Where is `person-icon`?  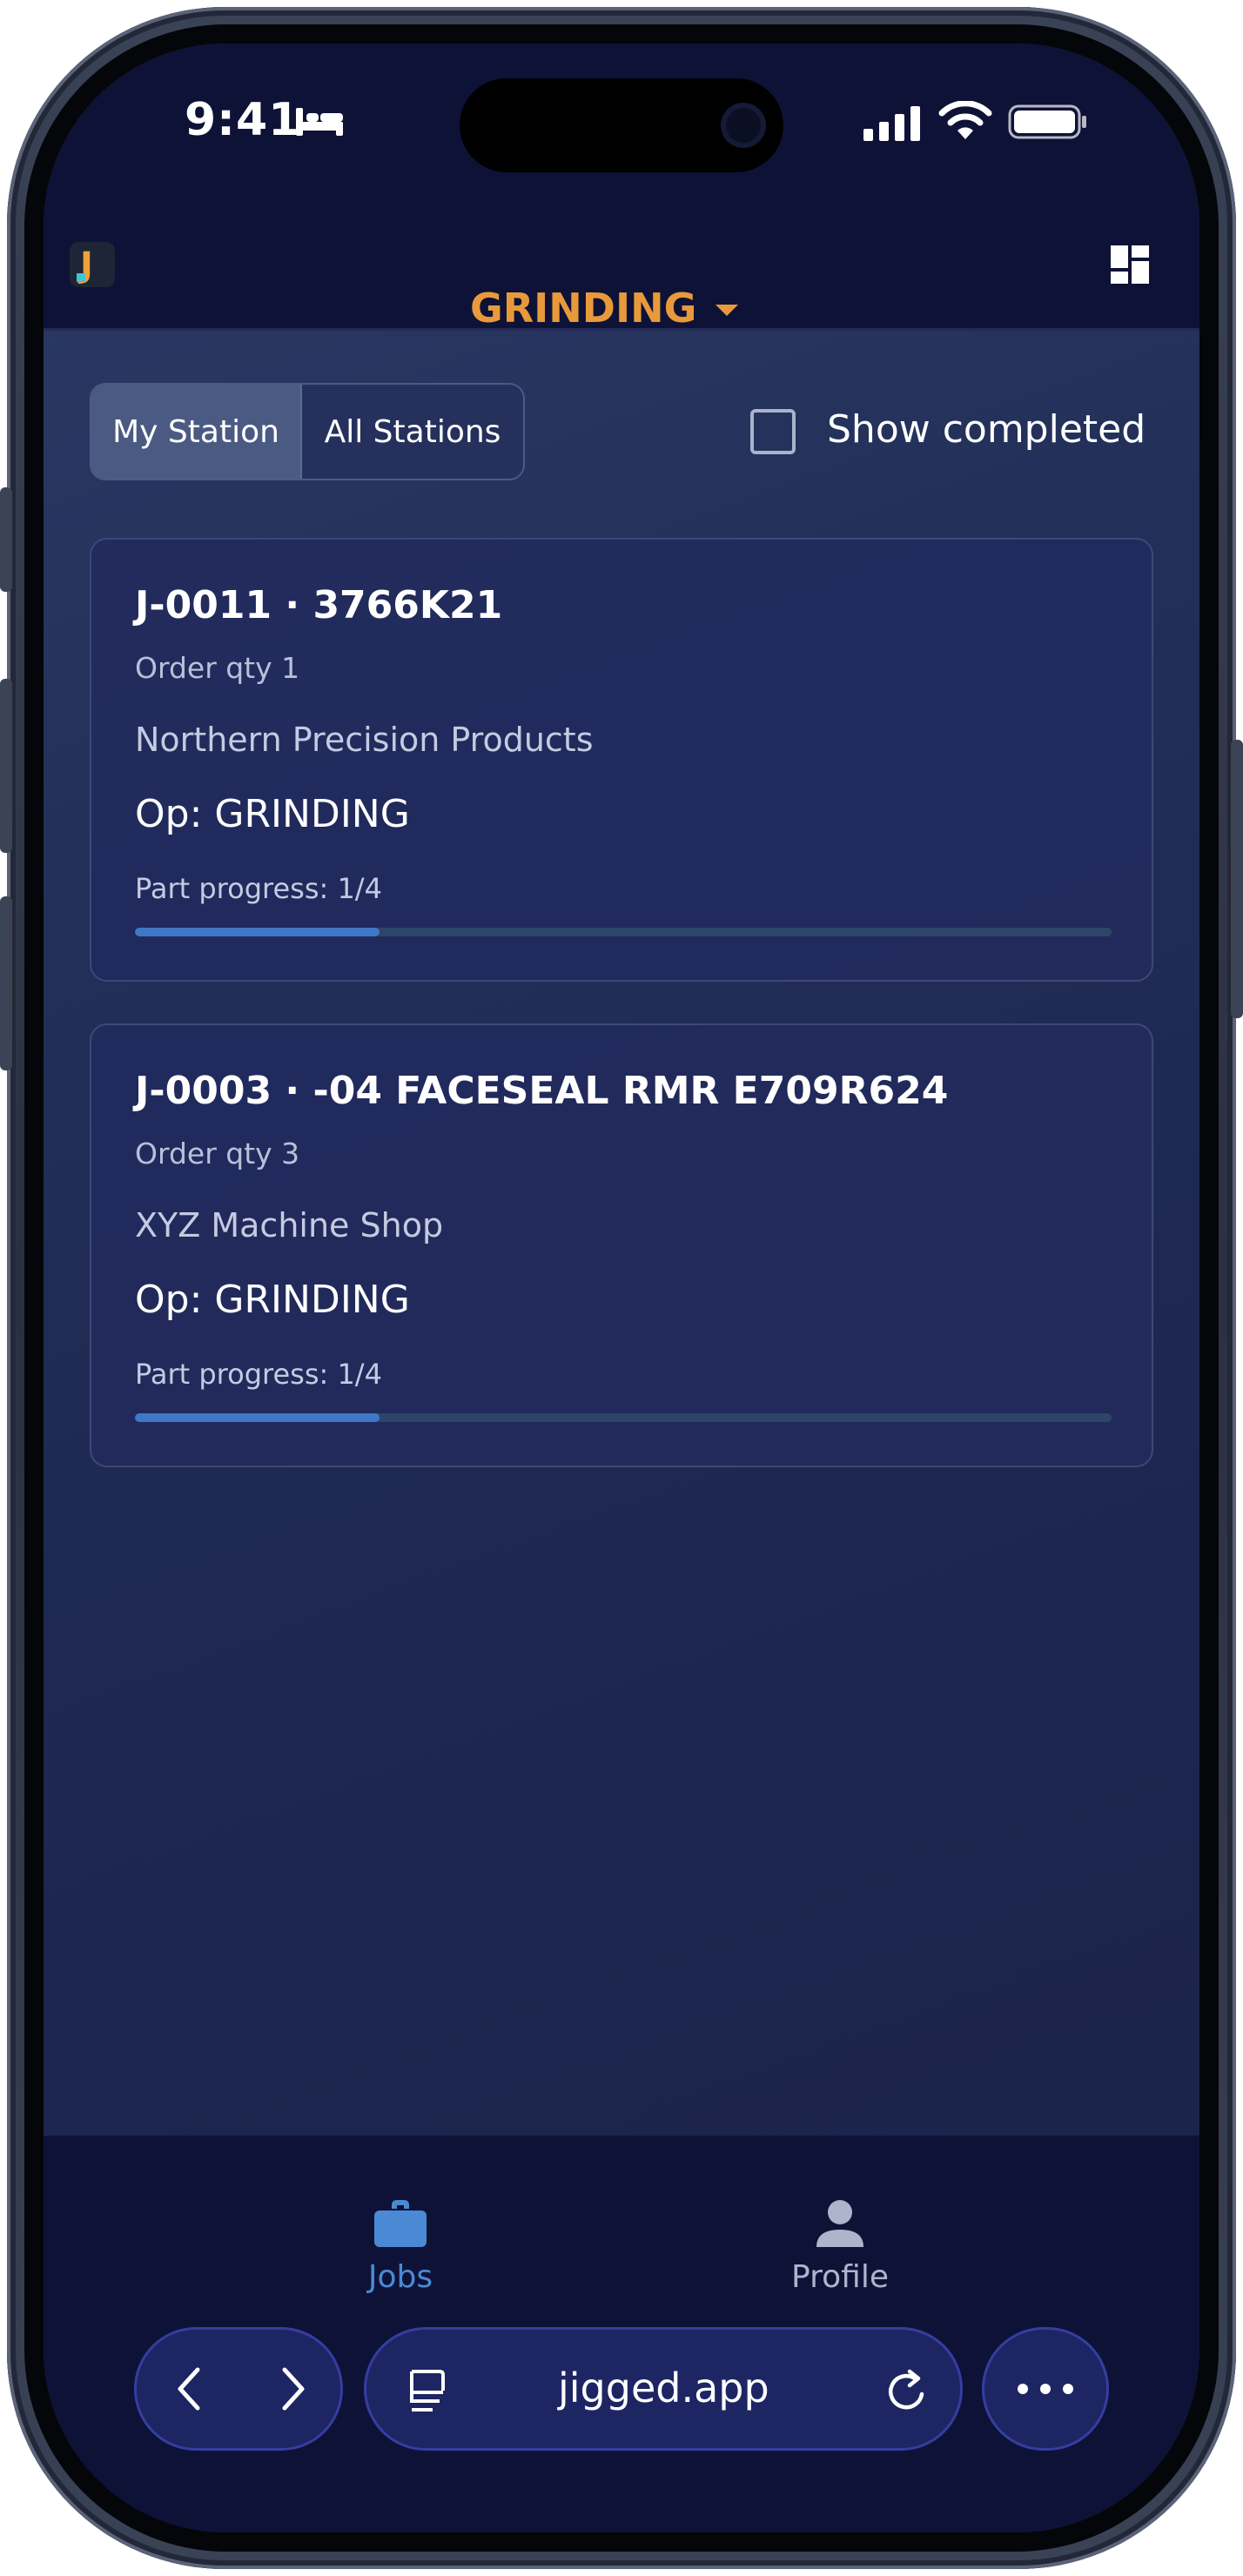
person-icon is located at coordinates (839, 2223).